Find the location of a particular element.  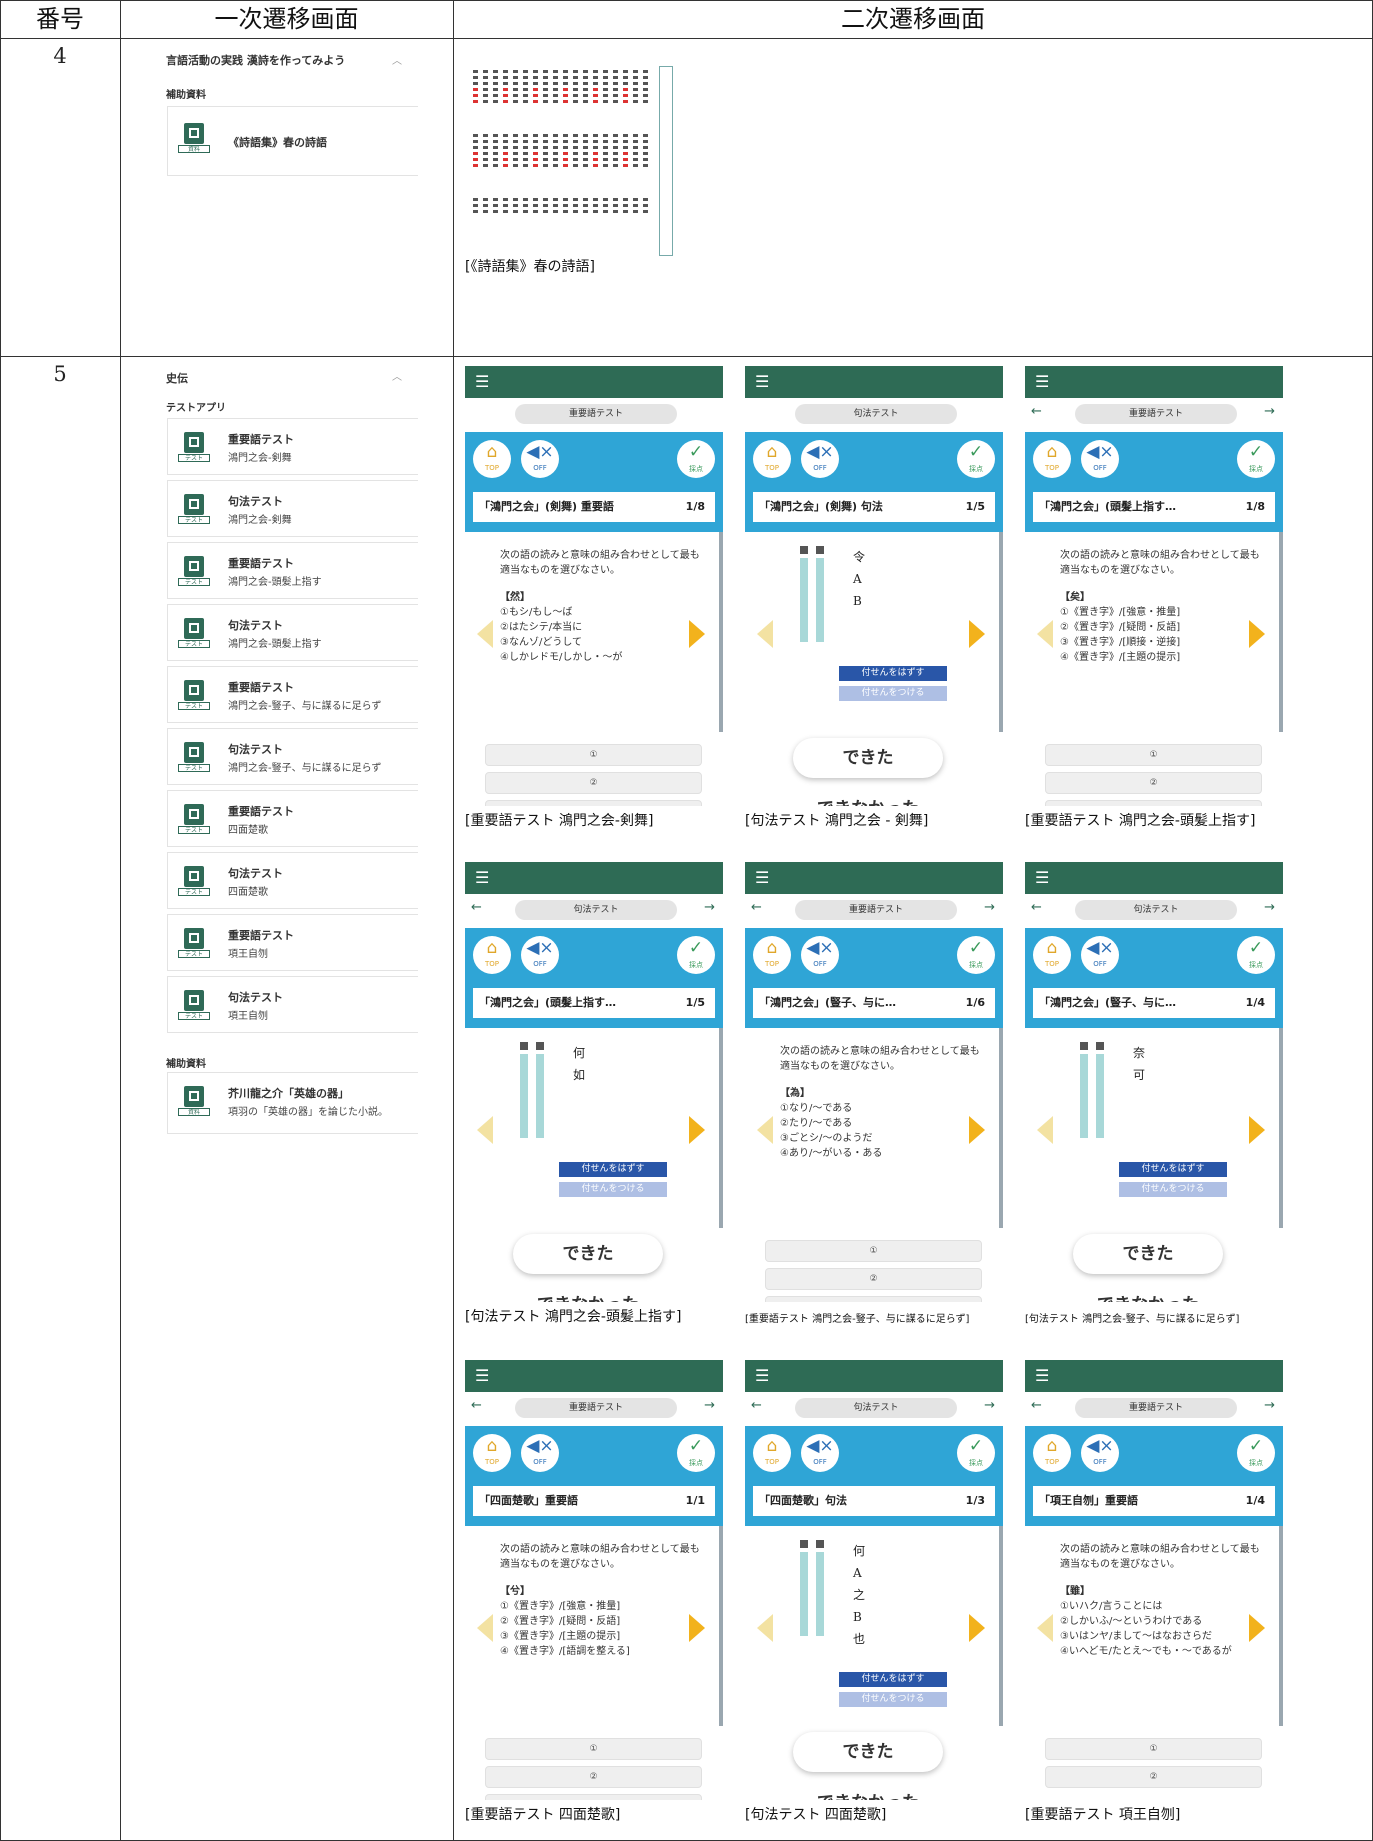

resource-item: 資料 《詩語集》春の詩語 is located at coordinates (292, 141).